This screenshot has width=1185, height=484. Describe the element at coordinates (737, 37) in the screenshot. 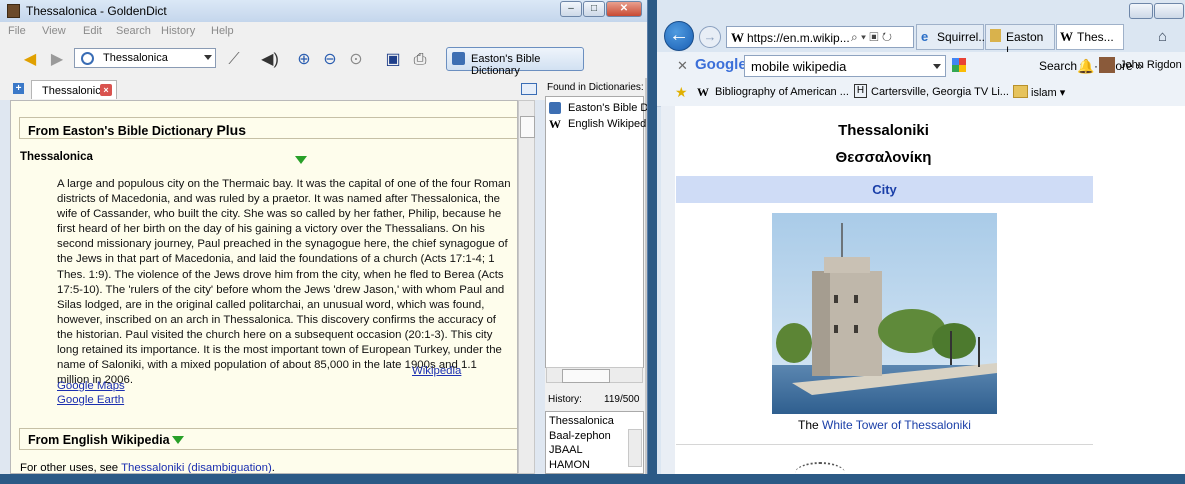

I see `site-favicon-icon: W` at that location.